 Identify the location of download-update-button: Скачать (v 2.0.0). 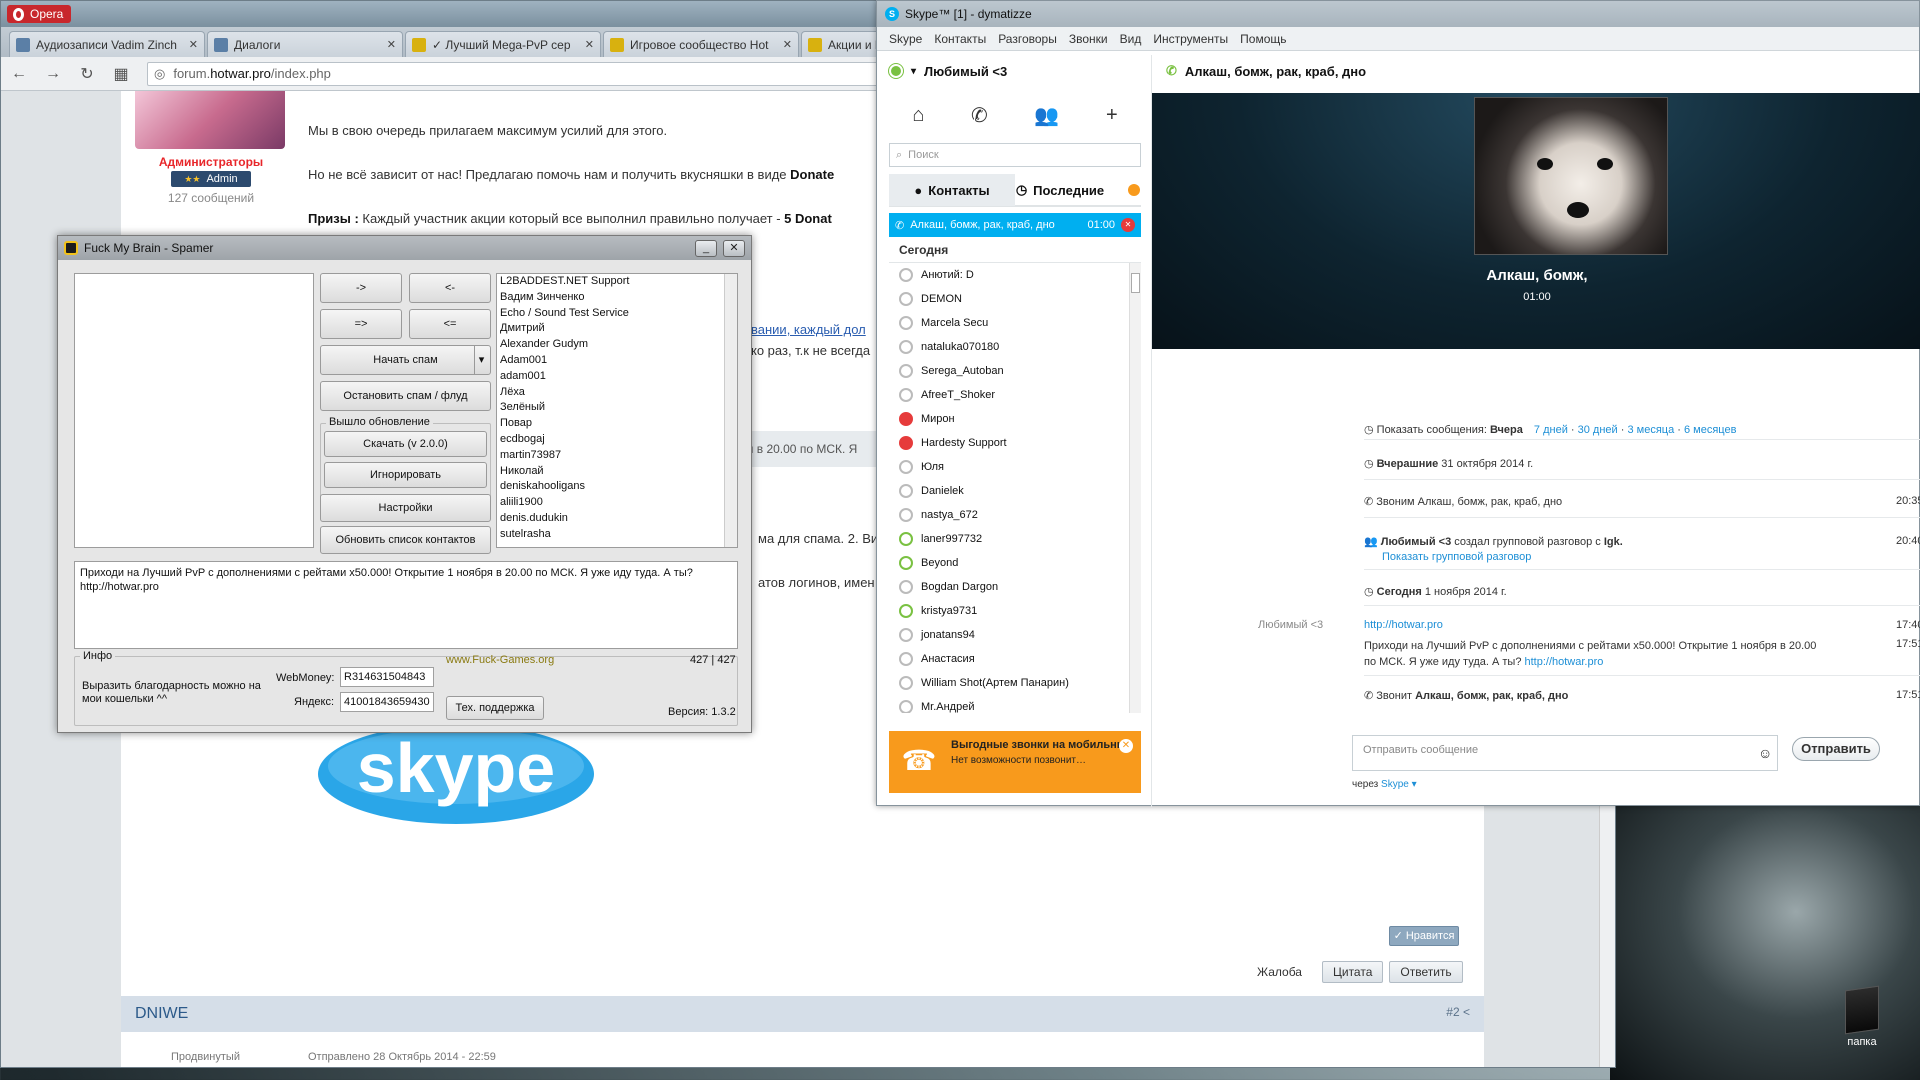
(405, 444).